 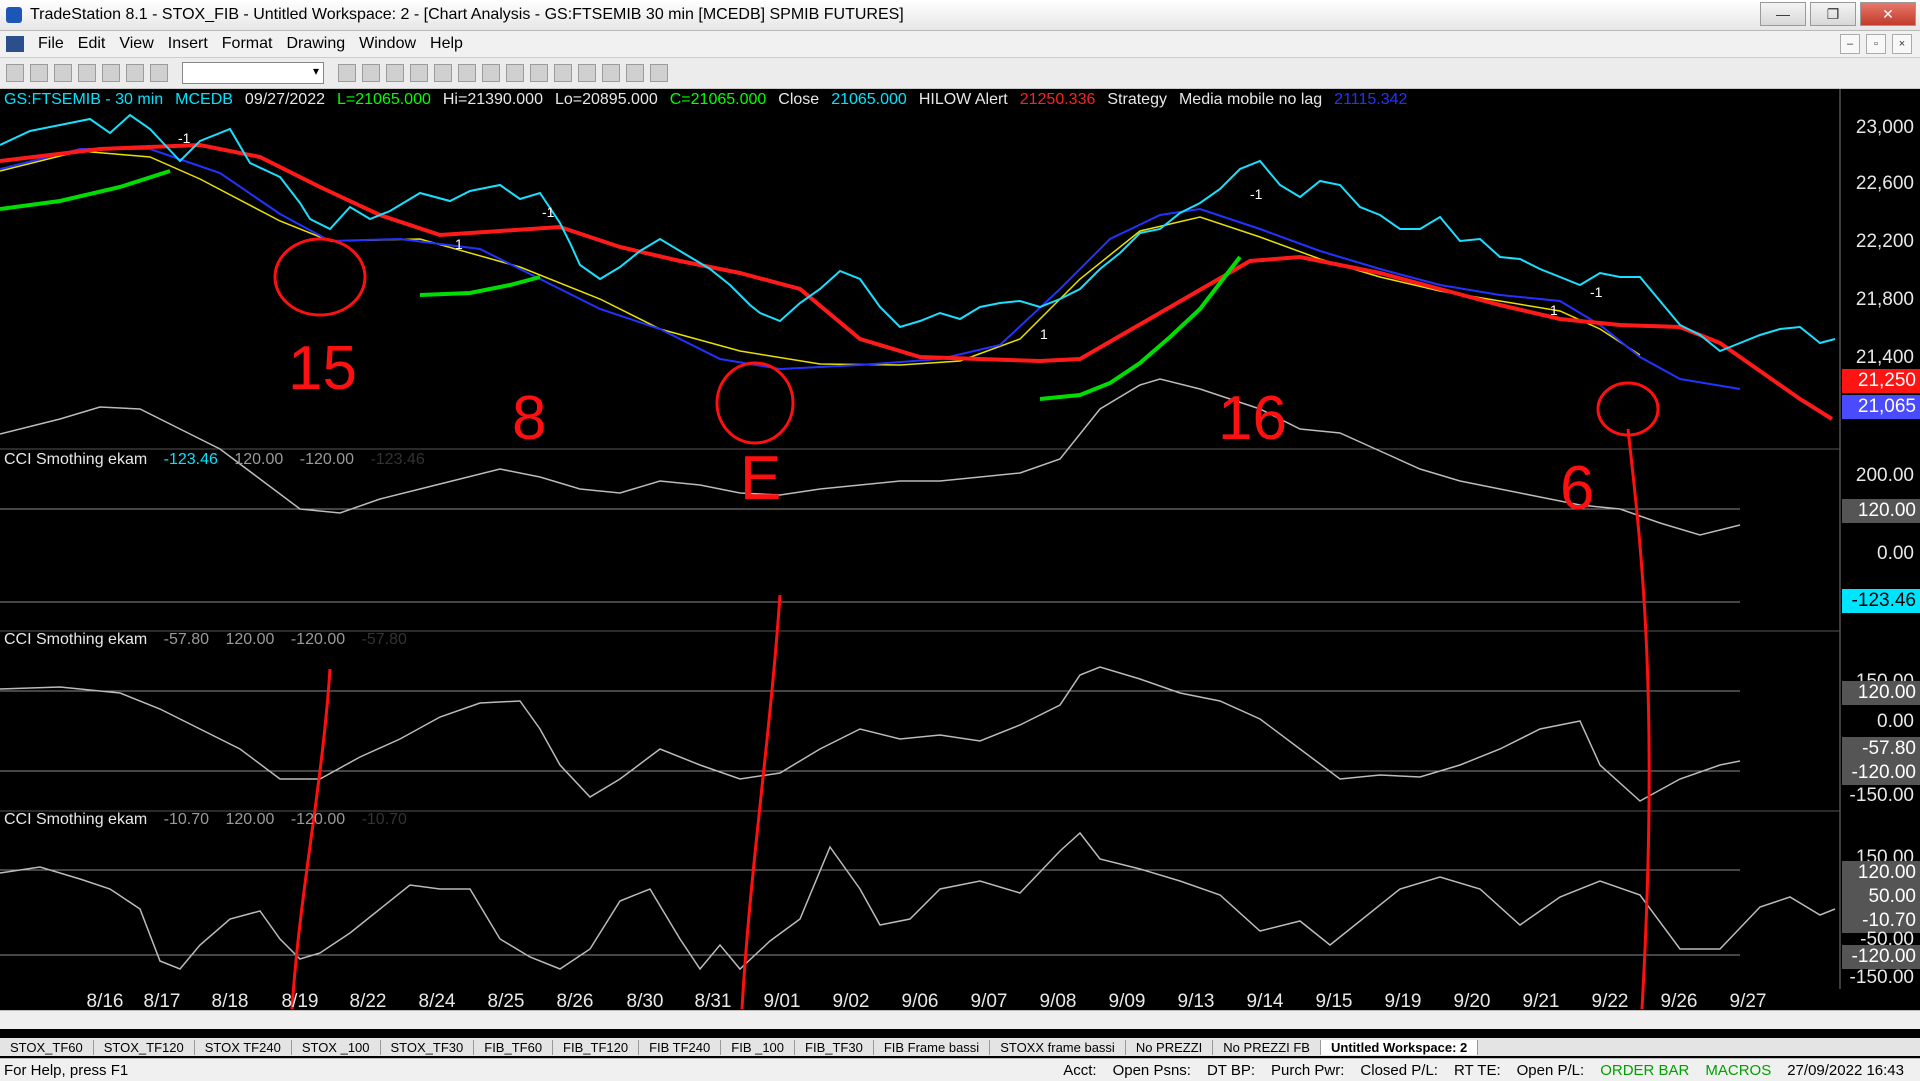 What do you see at coordinates (869, 99) in the screenshot?
I see `close-value: 21065.000` at bounding box center [869, 99].